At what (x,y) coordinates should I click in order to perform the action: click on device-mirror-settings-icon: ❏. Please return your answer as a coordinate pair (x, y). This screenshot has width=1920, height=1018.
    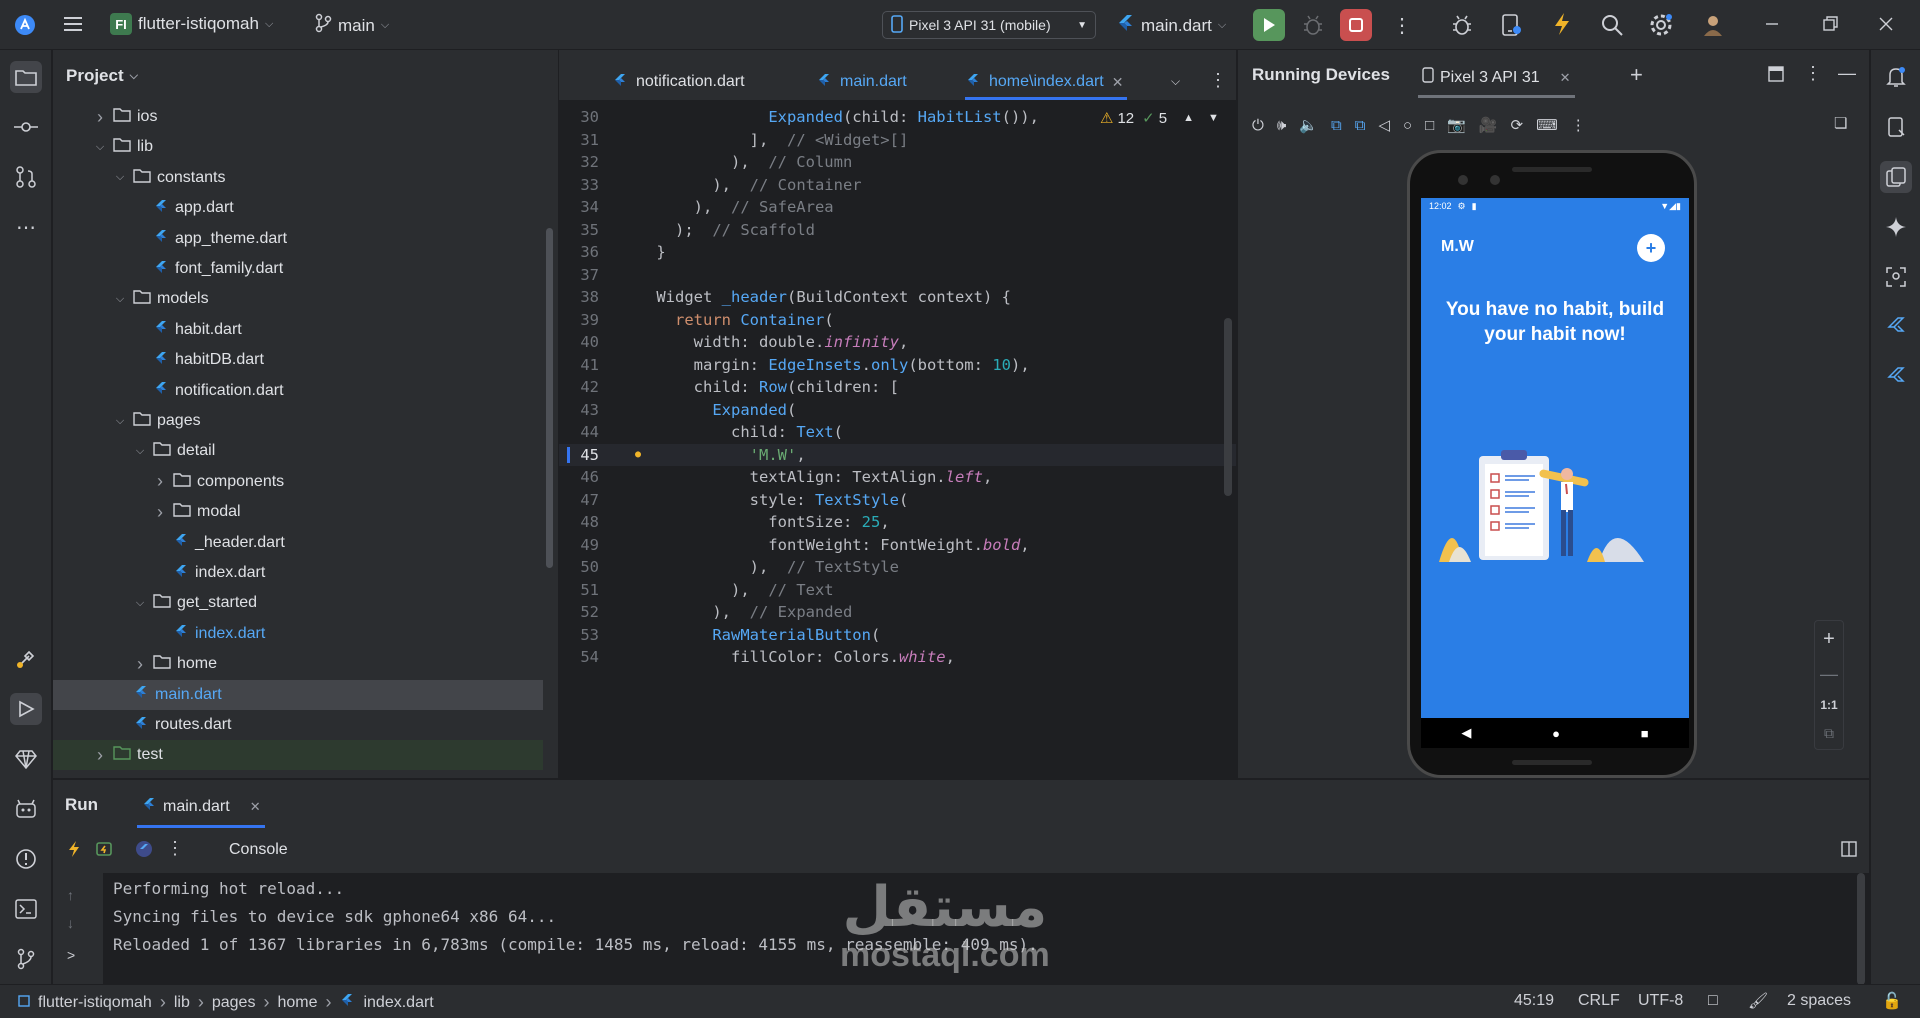
    Looking at the image, I should click on (1840, 123).